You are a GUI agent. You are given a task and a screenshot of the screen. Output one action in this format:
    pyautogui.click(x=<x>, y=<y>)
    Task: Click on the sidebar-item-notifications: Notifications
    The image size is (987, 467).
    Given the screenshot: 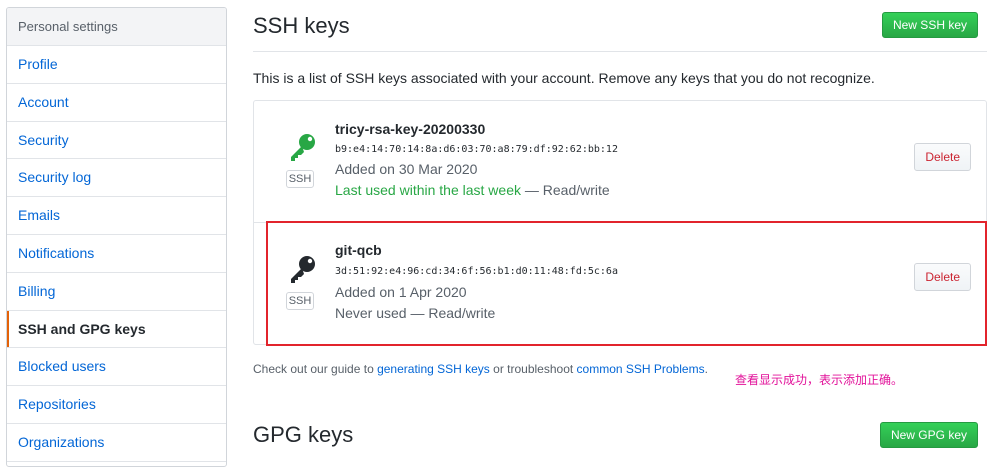 What is the action you would take?
    pyautogui.click(x=116, y=254)
    